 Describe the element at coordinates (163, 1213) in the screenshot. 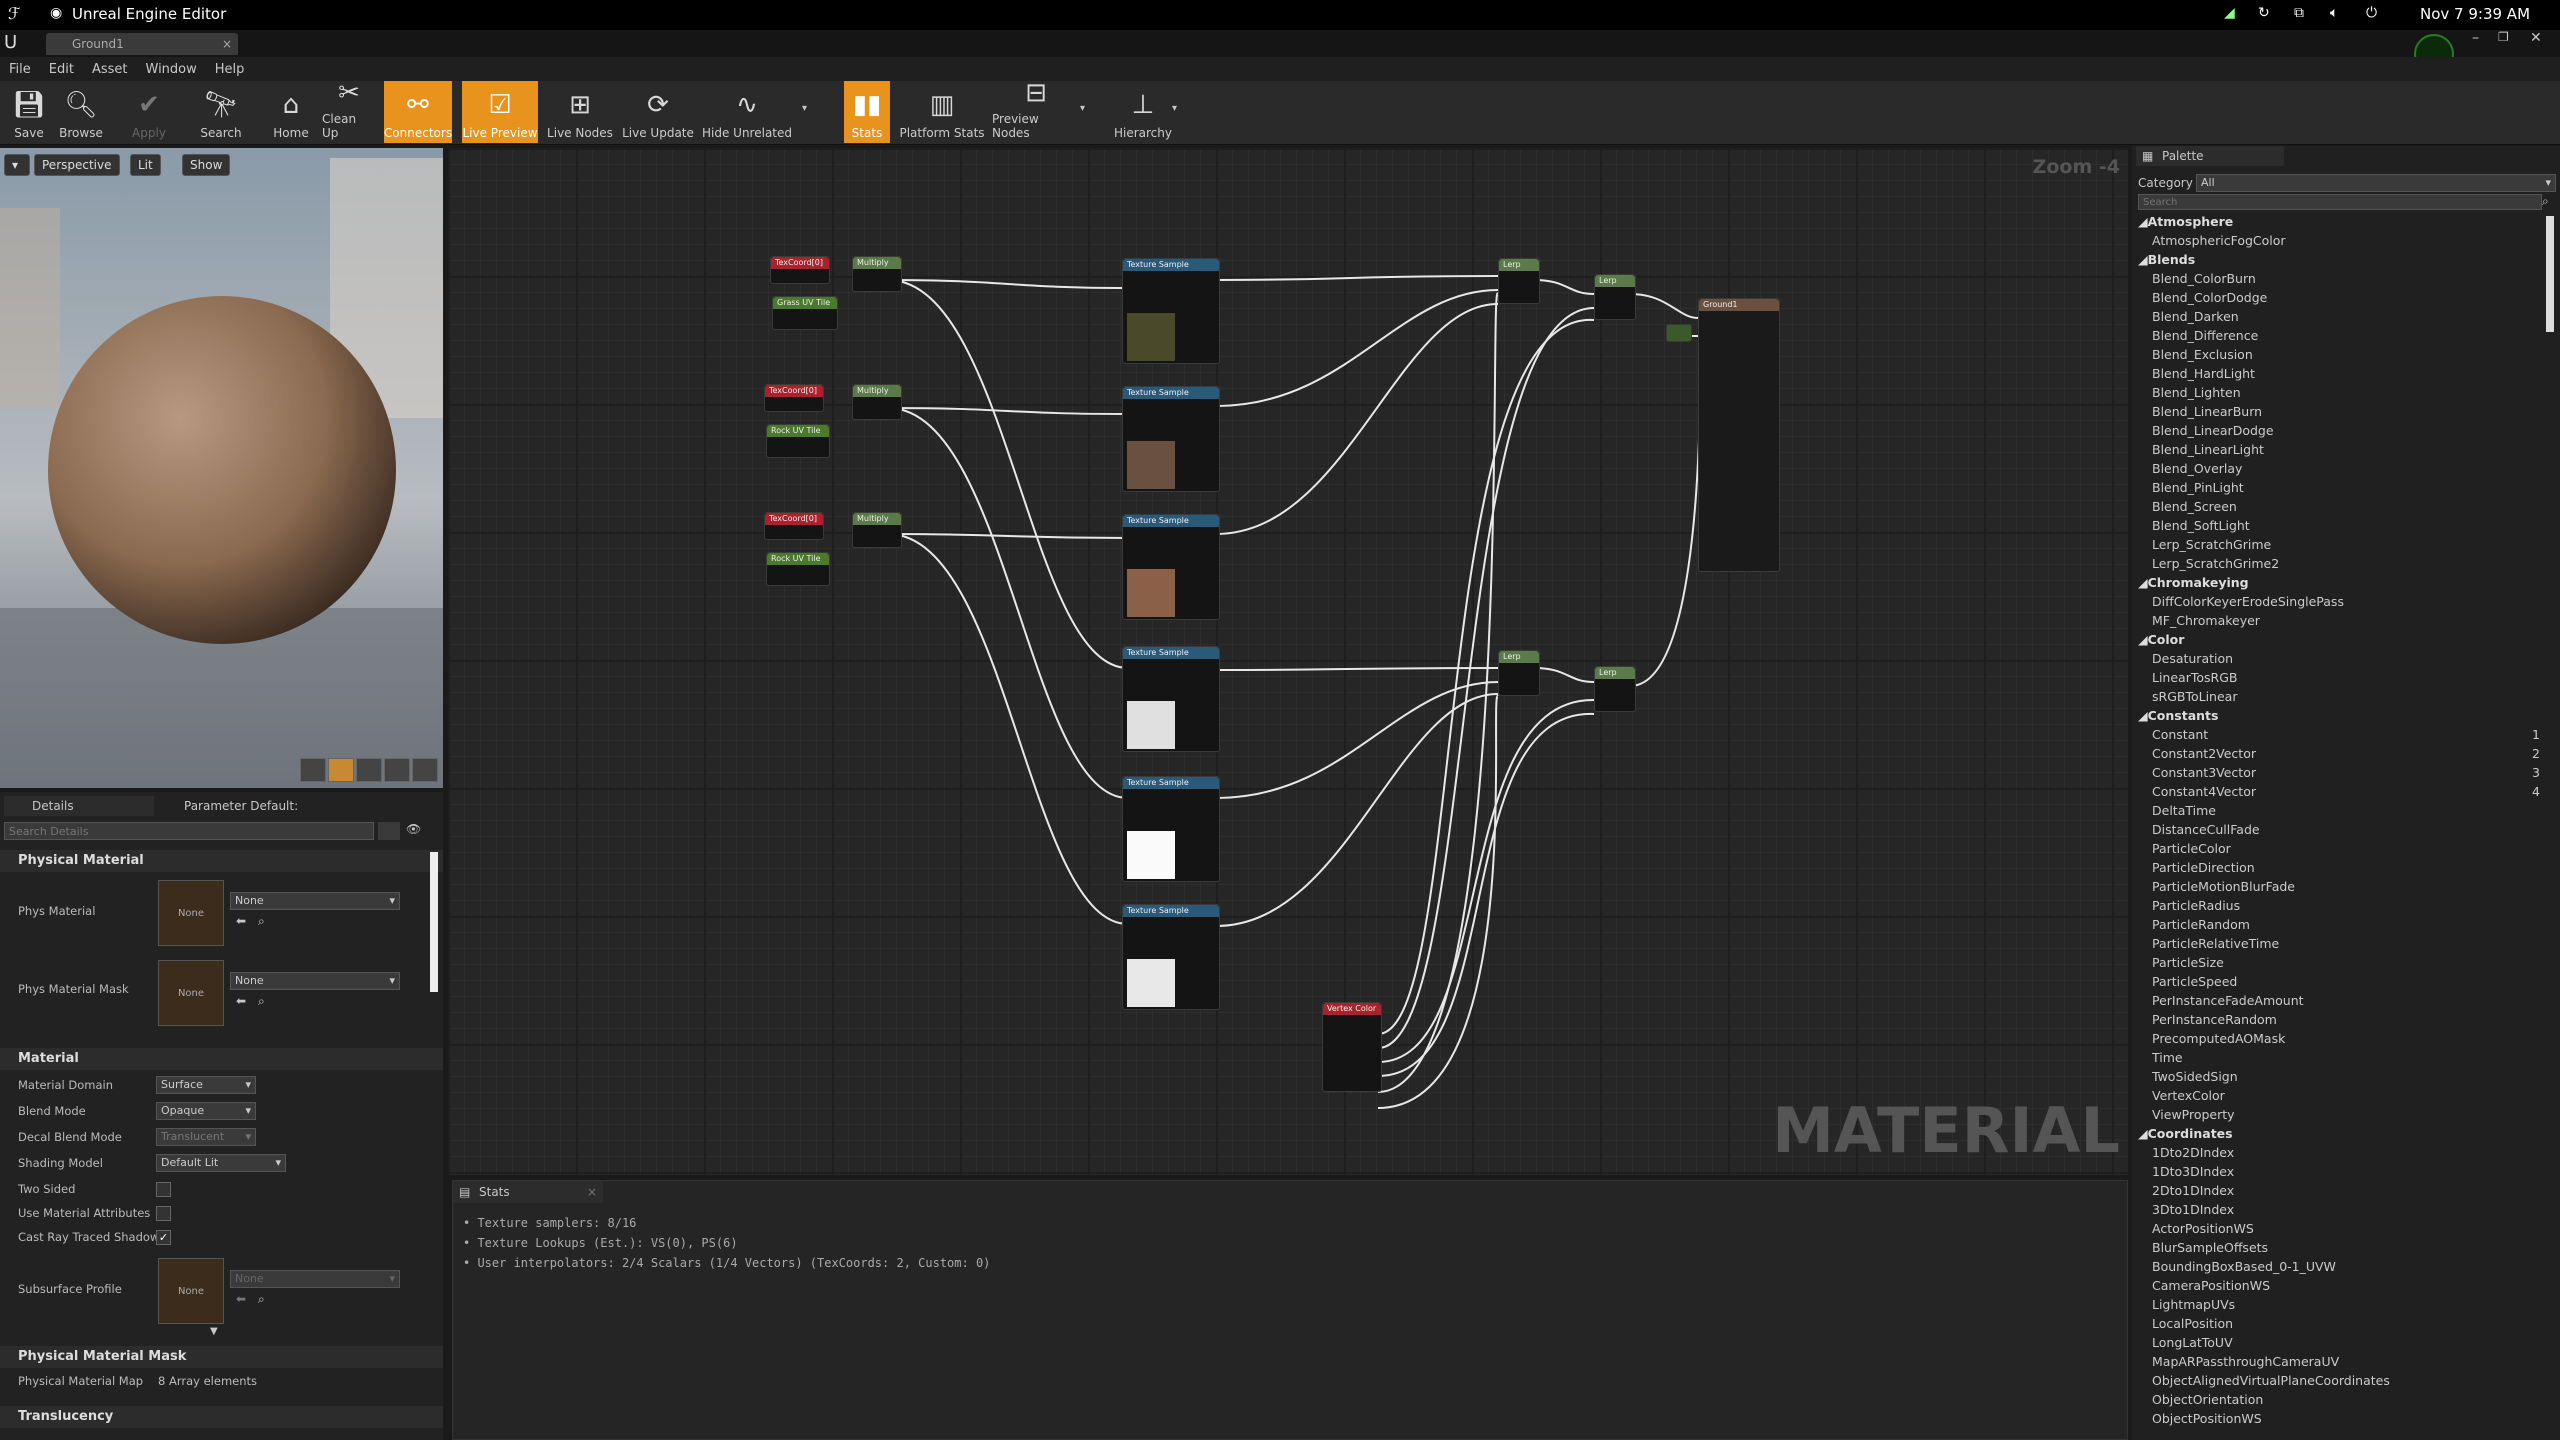

I see `use-material-attributes-checkbox` at that location.